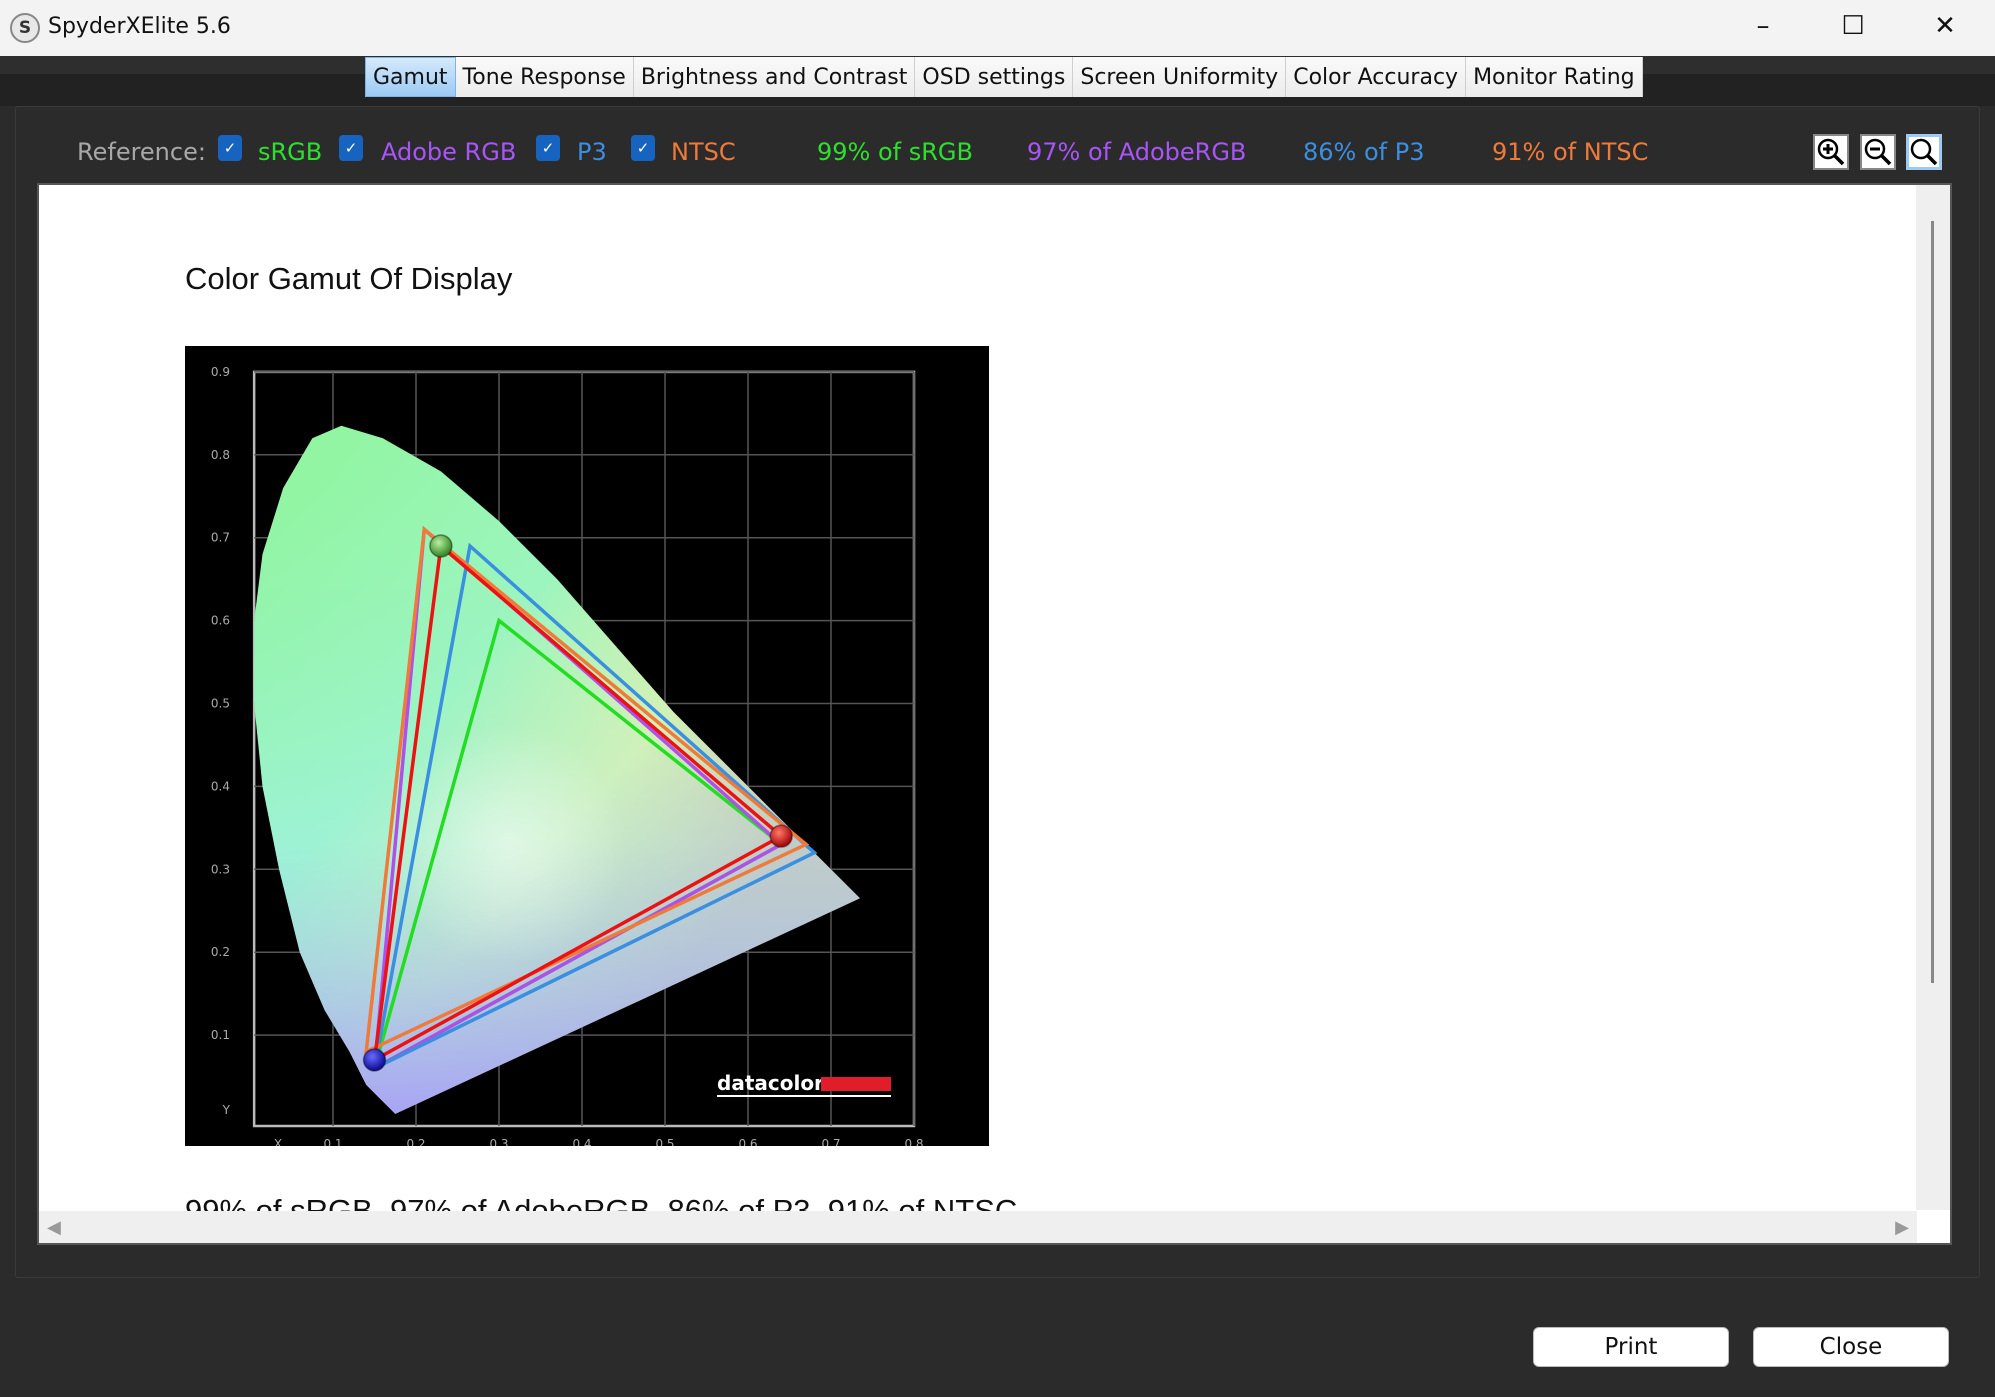 The image size is (1995, 1397). I want to click on tab-gamut: Gamut, so click(410, 77).